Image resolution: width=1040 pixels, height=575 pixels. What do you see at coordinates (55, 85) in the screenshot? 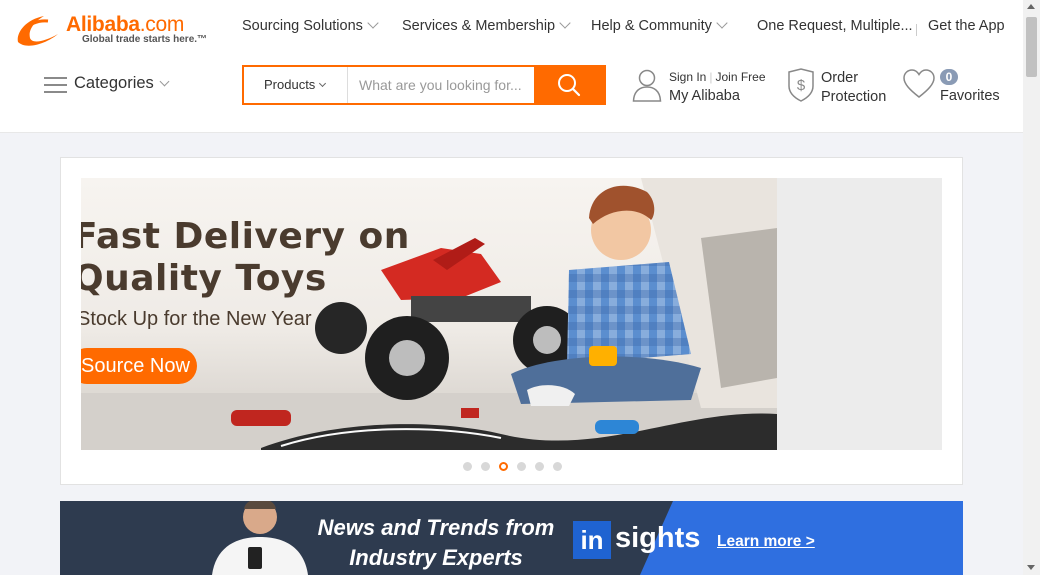
I see `hamburger-icon` at bounding box center [55, 85].